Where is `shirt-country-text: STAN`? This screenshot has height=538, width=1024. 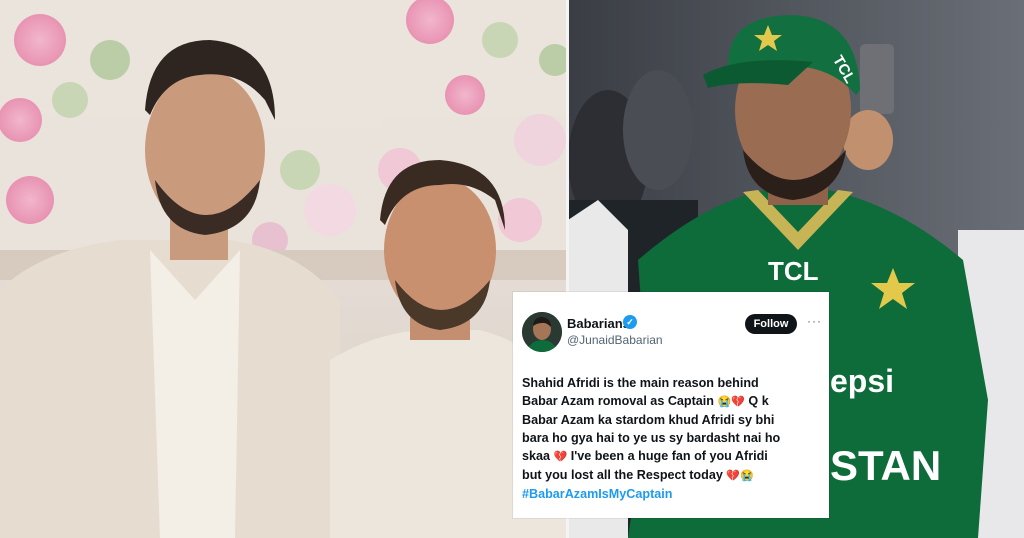
shirt-country-text: STAN is located at coordinates (885, 465).